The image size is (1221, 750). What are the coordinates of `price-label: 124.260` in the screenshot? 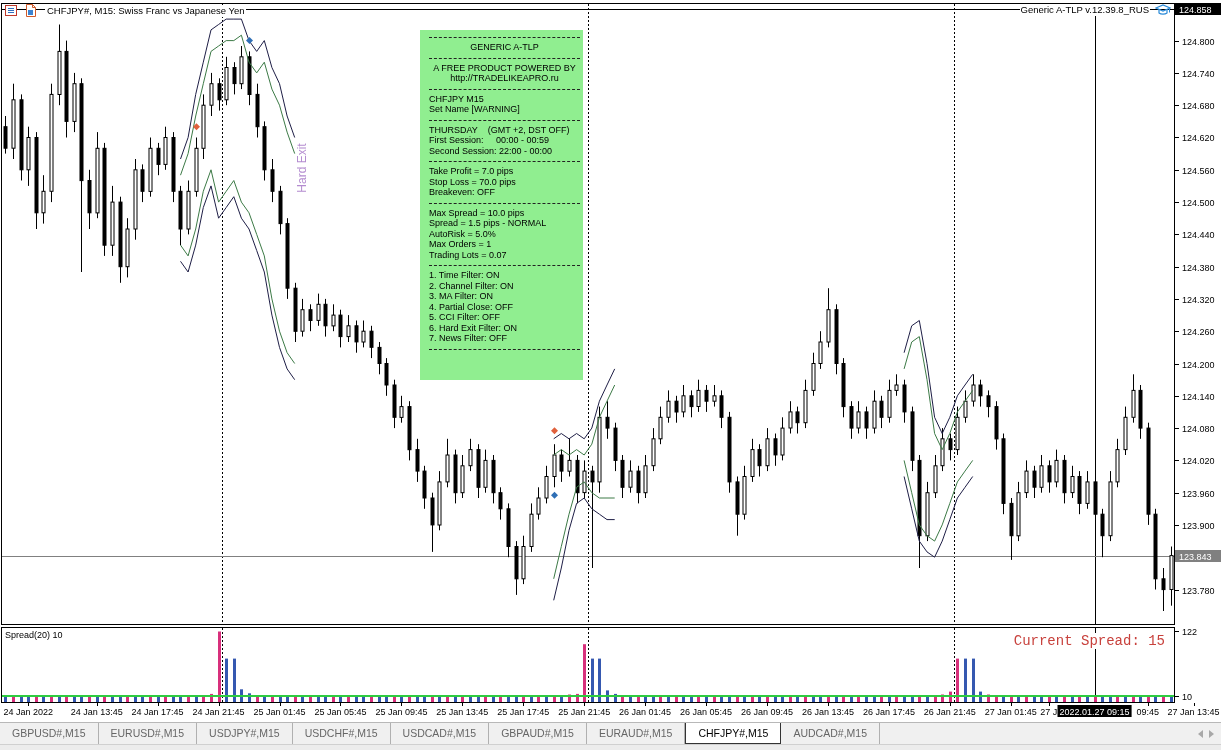 It's located at (1198, 331).